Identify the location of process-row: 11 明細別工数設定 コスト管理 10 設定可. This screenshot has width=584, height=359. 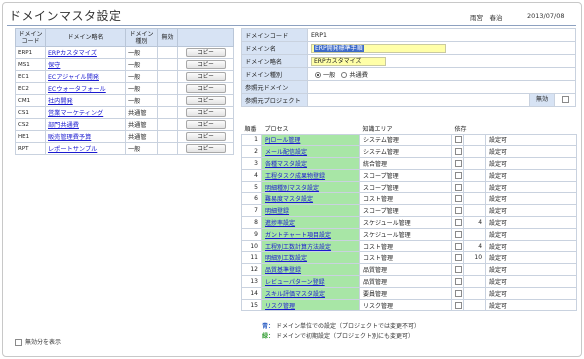
(409, 258).